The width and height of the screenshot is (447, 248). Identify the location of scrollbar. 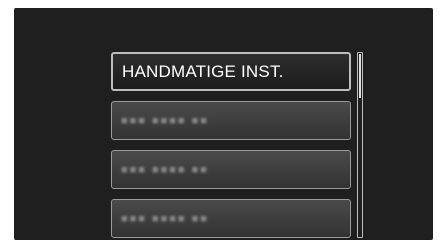
(360, 145).